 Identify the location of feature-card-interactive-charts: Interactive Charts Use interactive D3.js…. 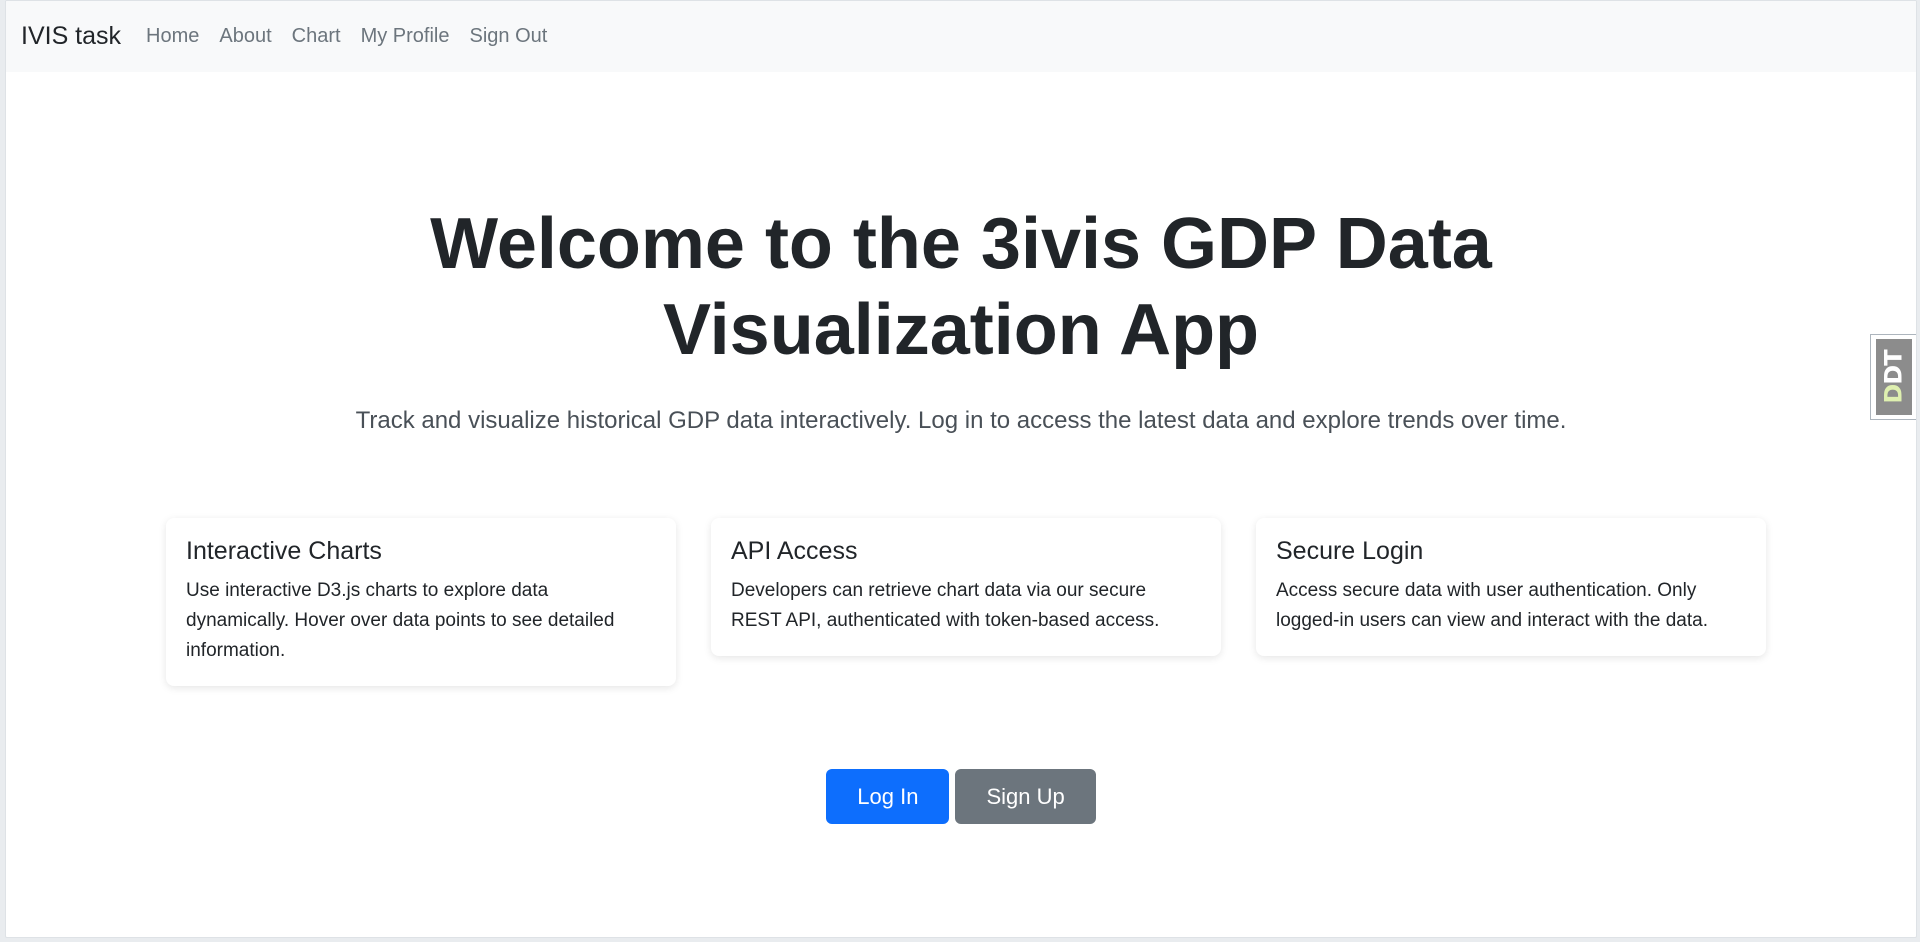
(421, 602).